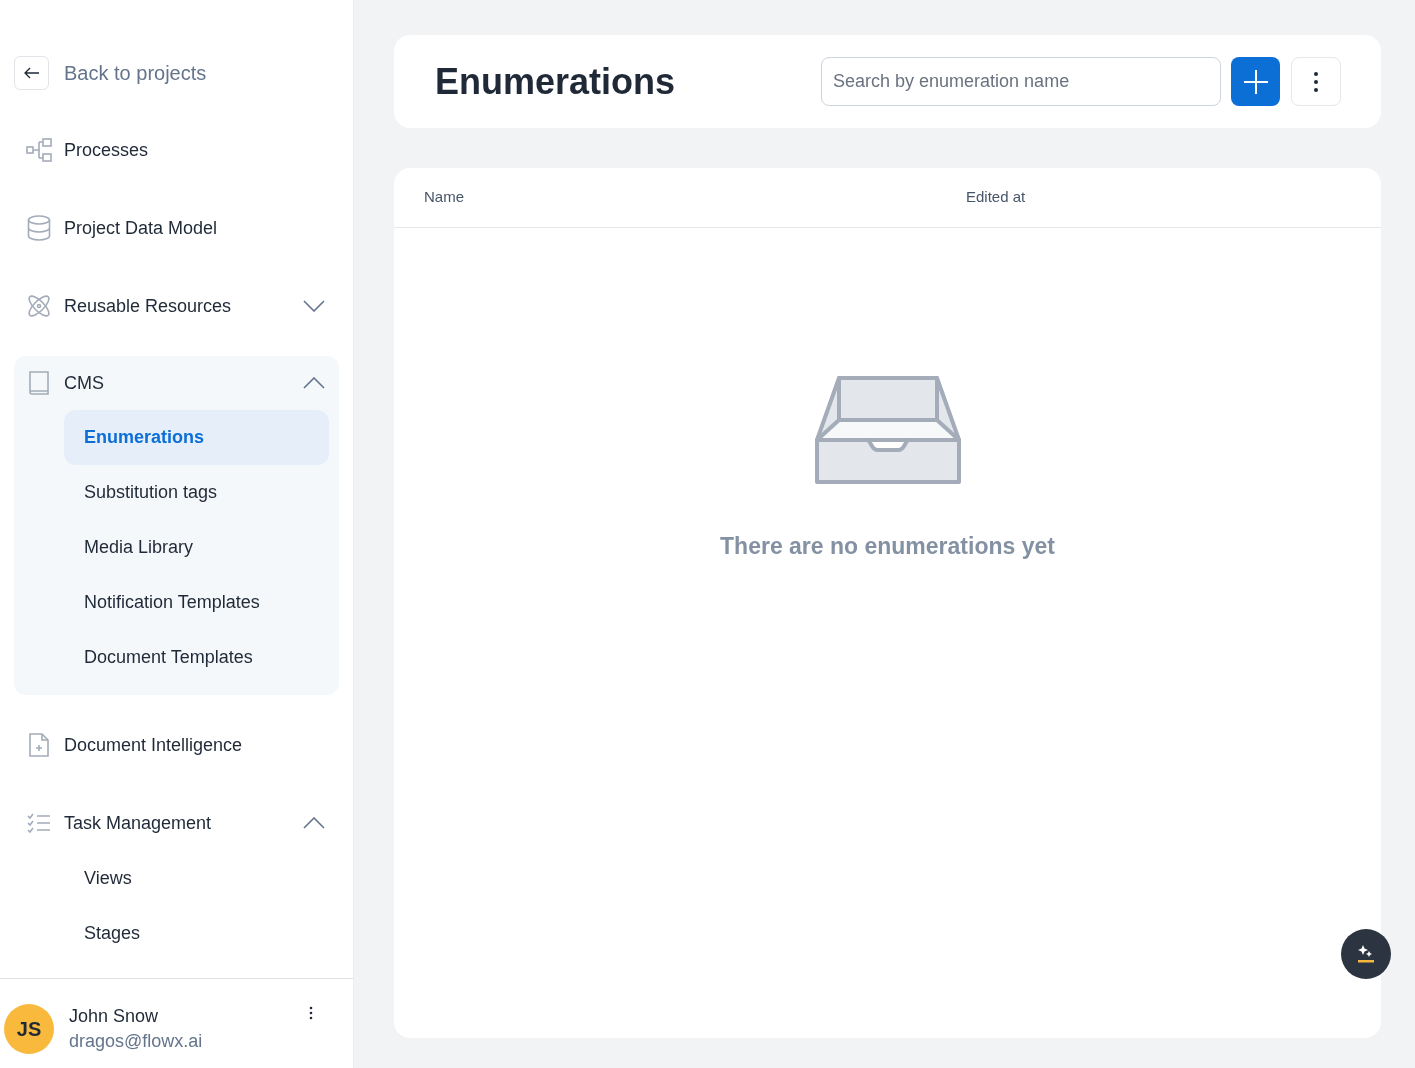 The width and height of the screenshot is (1415, 1068). I want to click on empty-inbox-icon, so click(887, 430).